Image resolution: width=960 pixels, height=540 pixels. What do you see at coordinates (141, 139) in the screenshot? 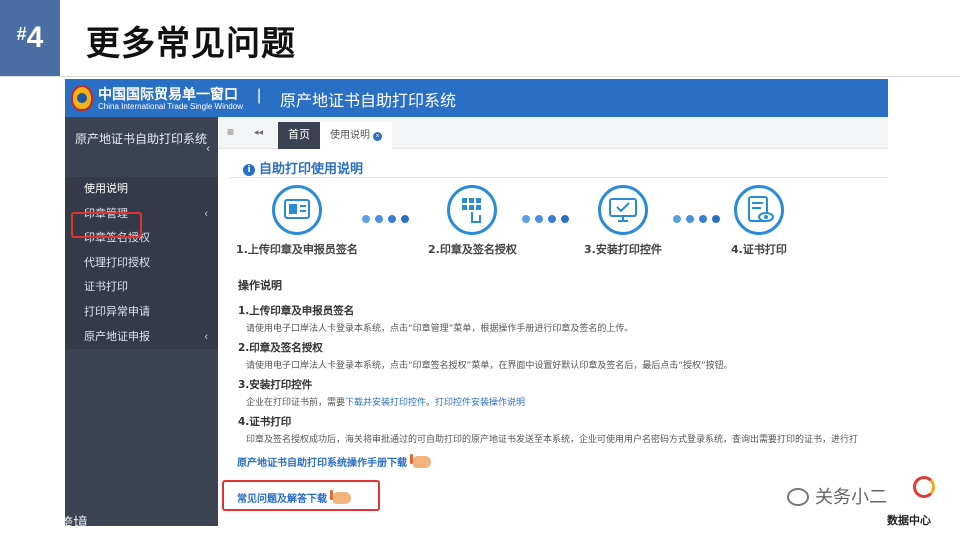
I see `sidebar-header-label: 原产地证书自助打印系统` at bounding box center [141, 139].